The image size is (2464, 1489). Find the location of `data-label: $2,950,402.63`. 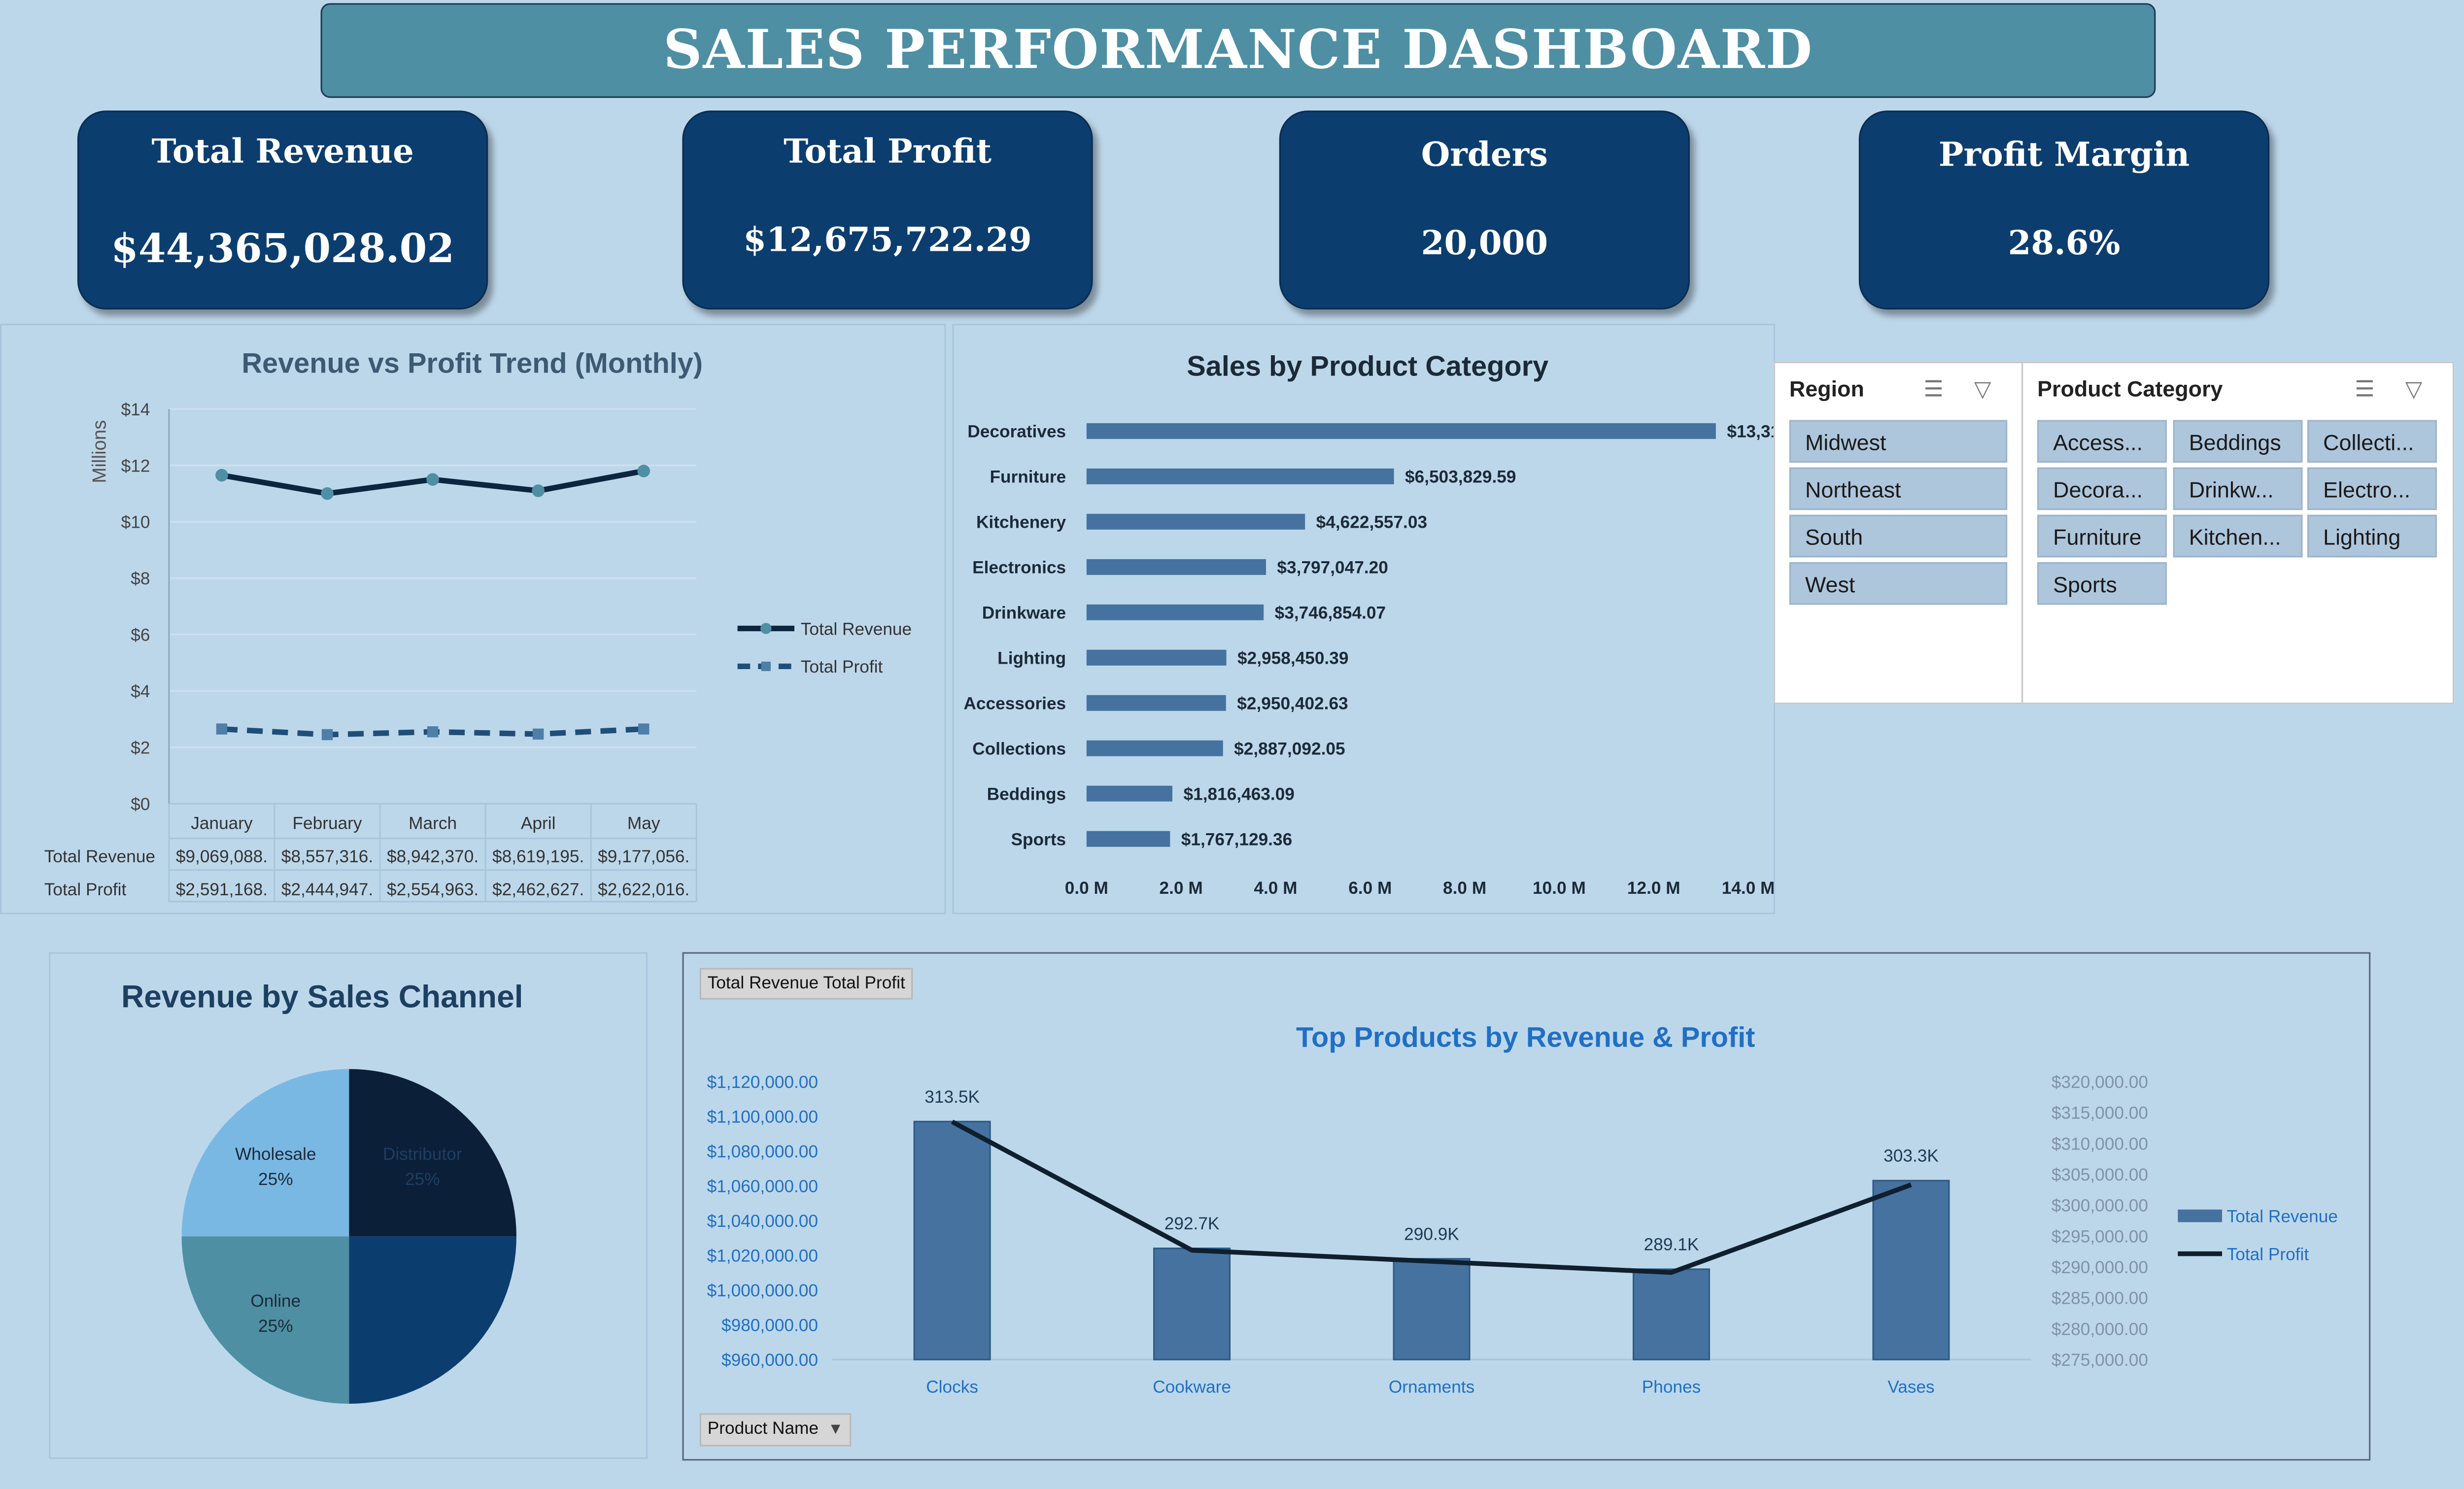

data-label: $2,950,402.63 is located at coordinates (1292, 703).